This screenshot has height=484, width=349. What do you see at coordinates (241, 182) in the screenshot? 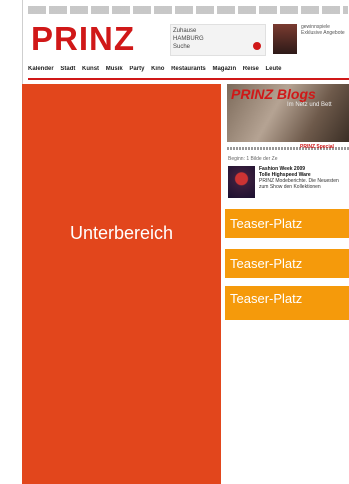
I see `article-thumbnail` at bounding box center [241, 182].